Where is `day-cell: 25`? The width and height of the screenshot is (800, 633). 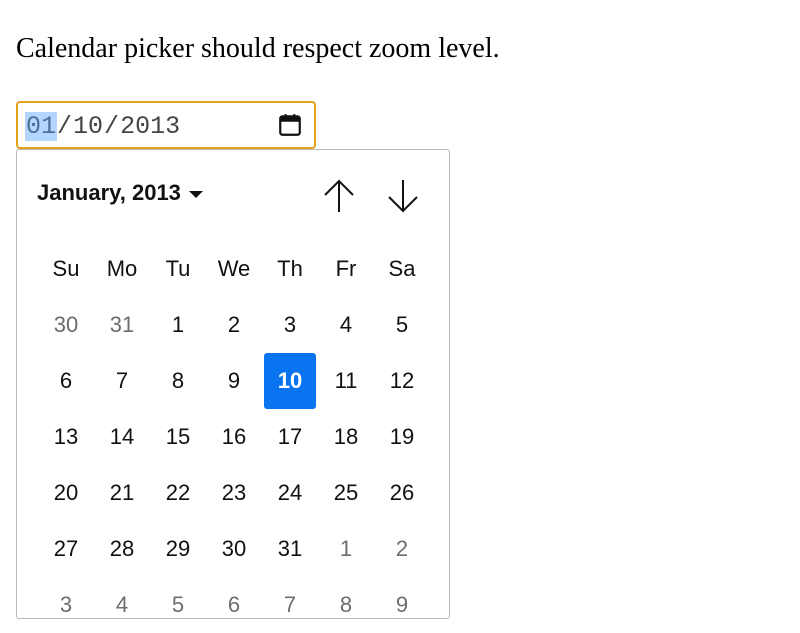 day-cell: 25 is located at coordinates (346, 493).